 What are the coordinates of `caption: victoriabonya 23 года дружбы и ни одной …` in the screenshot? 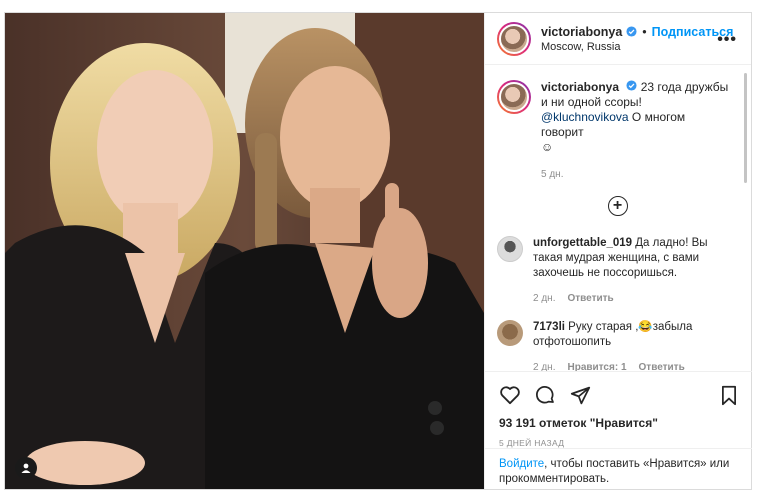 It's located at (617, 131).